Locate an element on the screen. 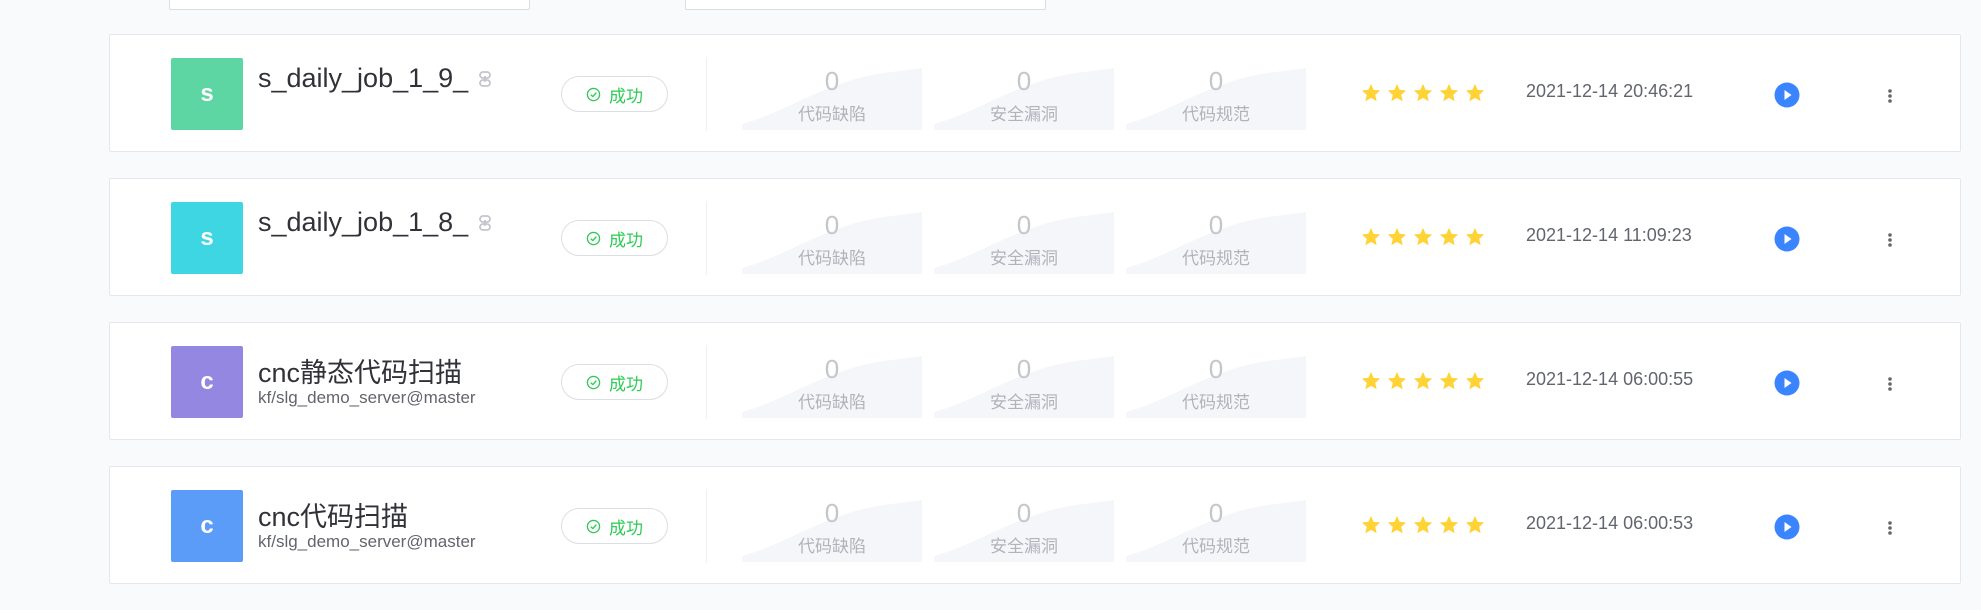 The height and width of the screenshot is (610, 1981). task-time: 2021-12-14 06:00:53 is located at coordinates (1610, 523).